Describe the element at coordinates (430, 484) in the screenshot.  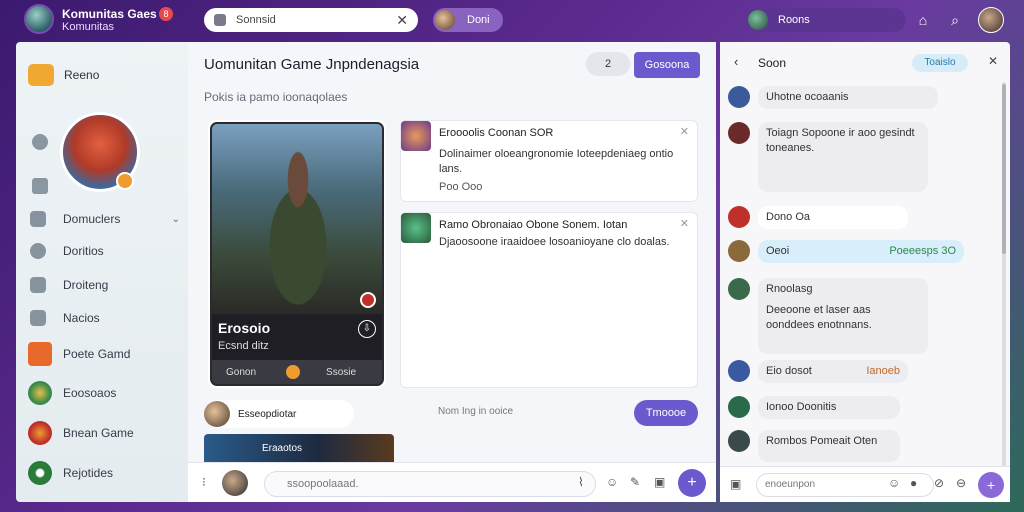
I see `compose-input: ssoopoolaaad.` at that location.